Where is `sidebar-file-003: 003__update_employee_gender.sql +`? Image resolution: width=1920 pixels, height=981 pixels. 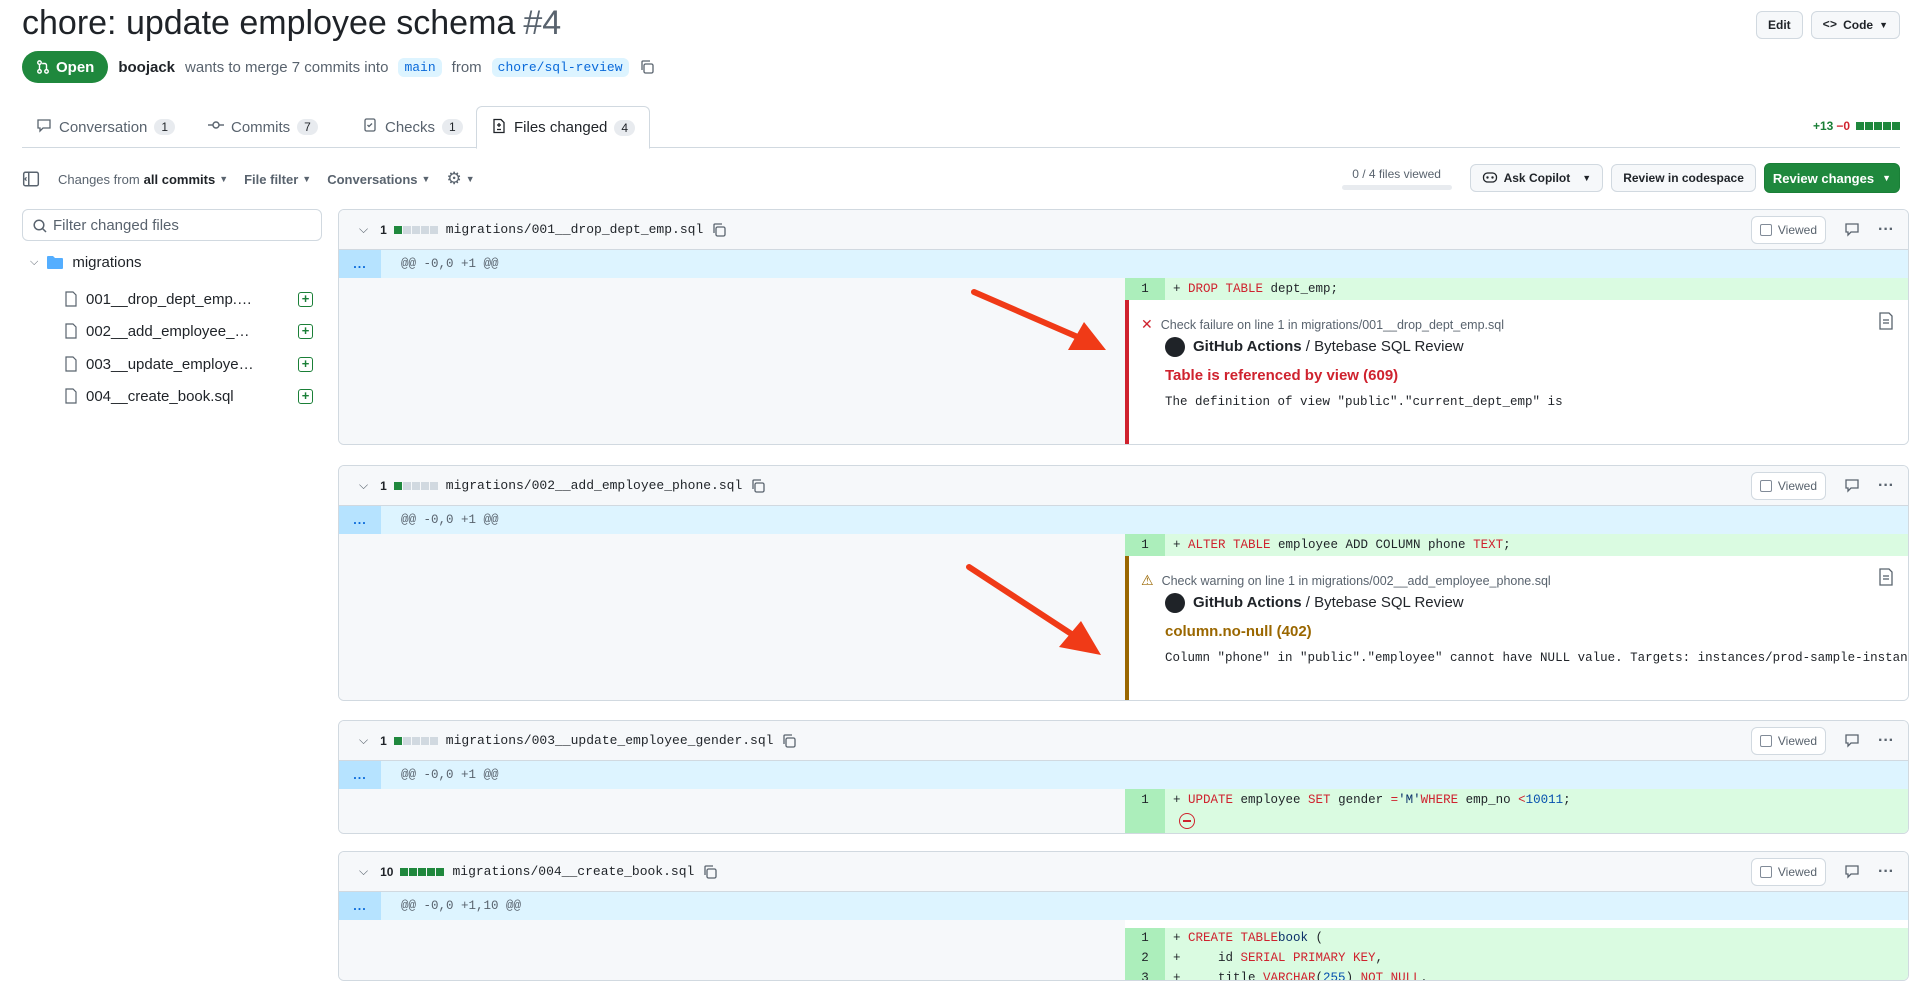
sidebar-file-003: 003__update_employee_gender.sql + is located at coordinates (194, 364).